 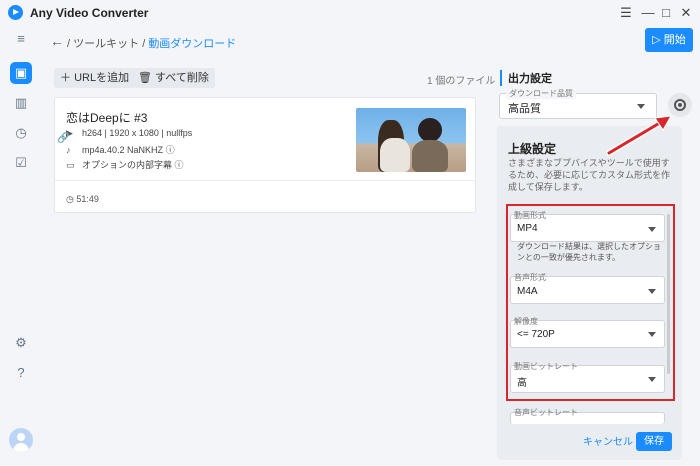 I want to click on app-logo-icon, so click(x=15, y=12).